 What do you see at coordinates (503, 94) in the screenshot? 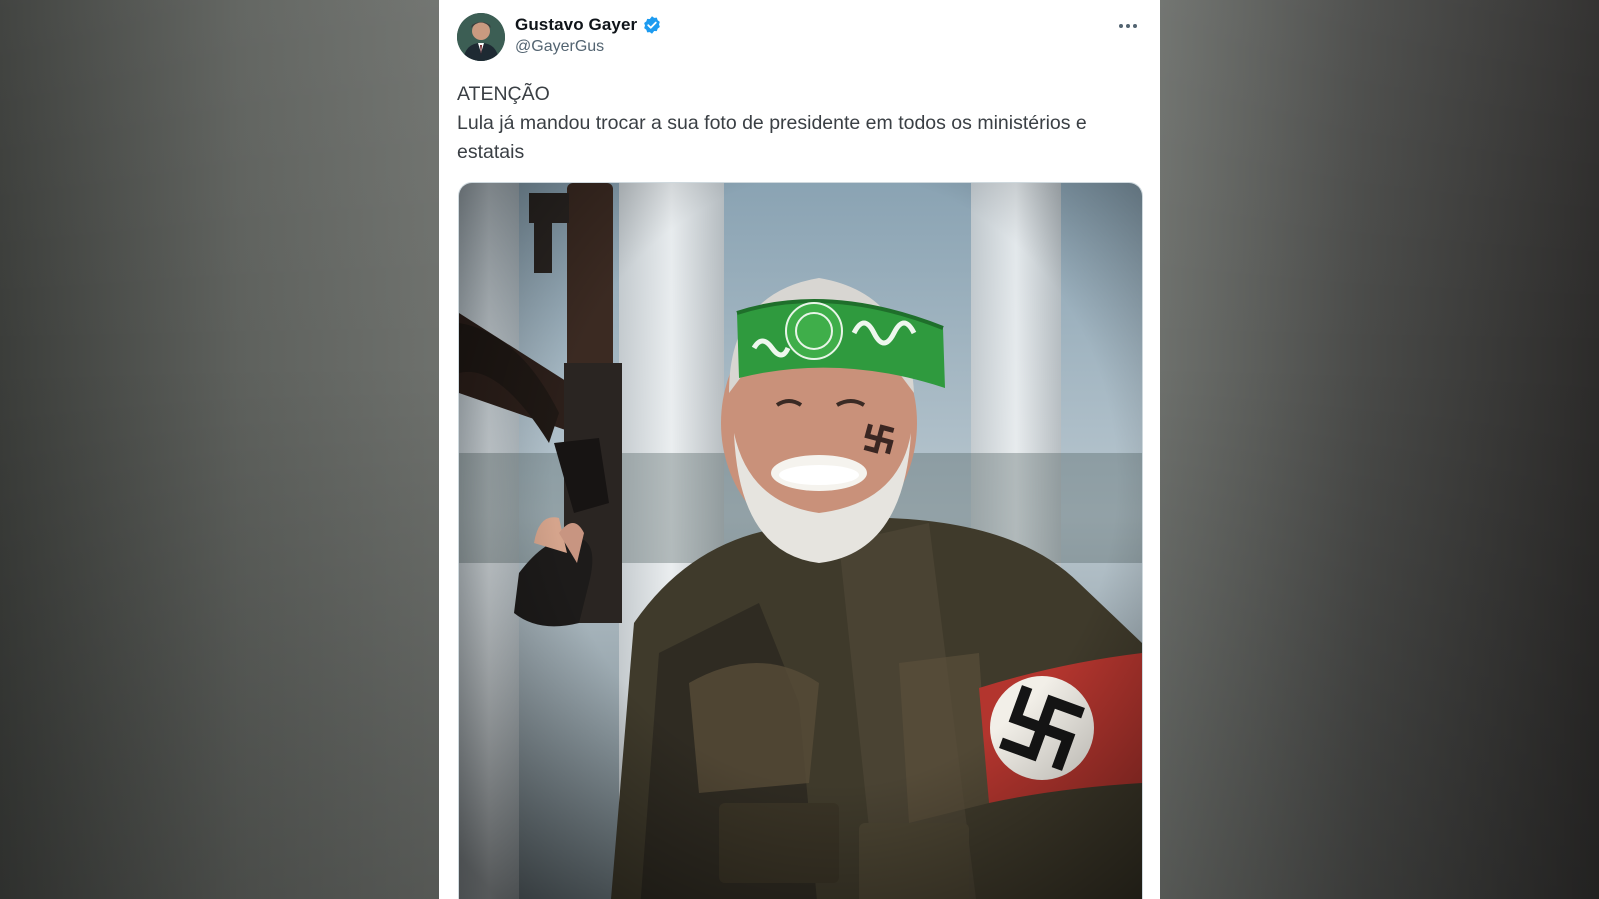
I see `tweet-text-line: ATENÇÃO` at bounding box center [503, 94].